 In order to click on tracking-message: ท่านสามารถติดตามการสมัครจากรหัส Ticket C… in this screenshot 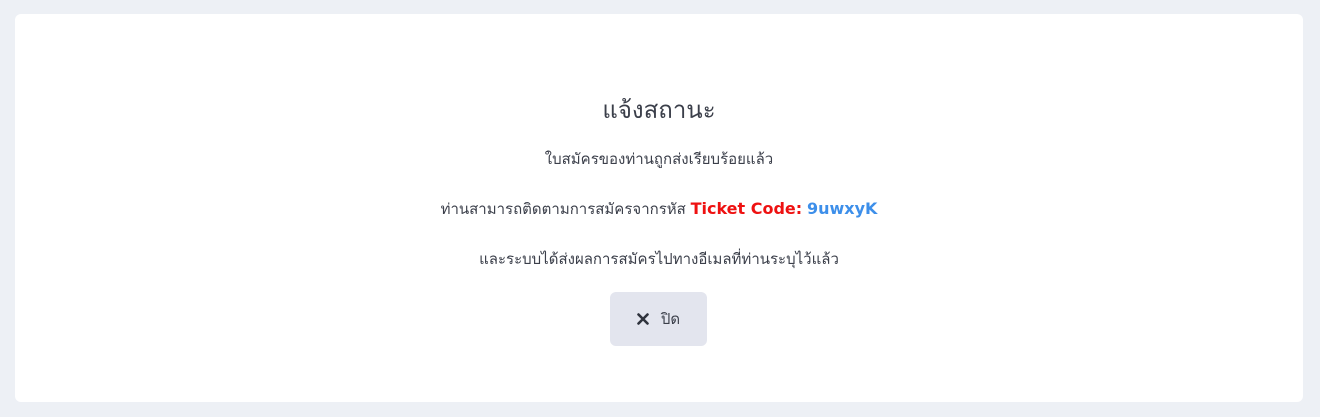, I will do `click(659, 209)`.